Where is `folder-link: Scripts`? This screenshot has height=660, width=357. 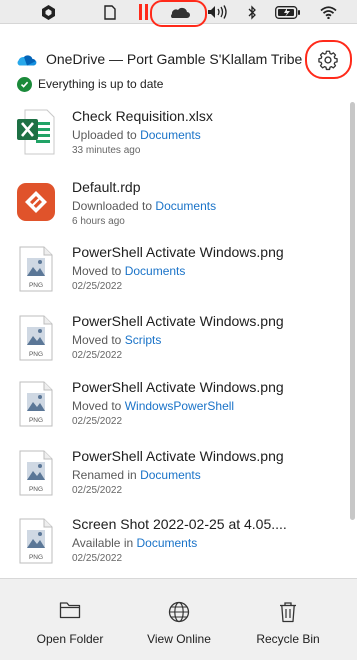 folder-link: Scripts is located at coordinates (143, 340).